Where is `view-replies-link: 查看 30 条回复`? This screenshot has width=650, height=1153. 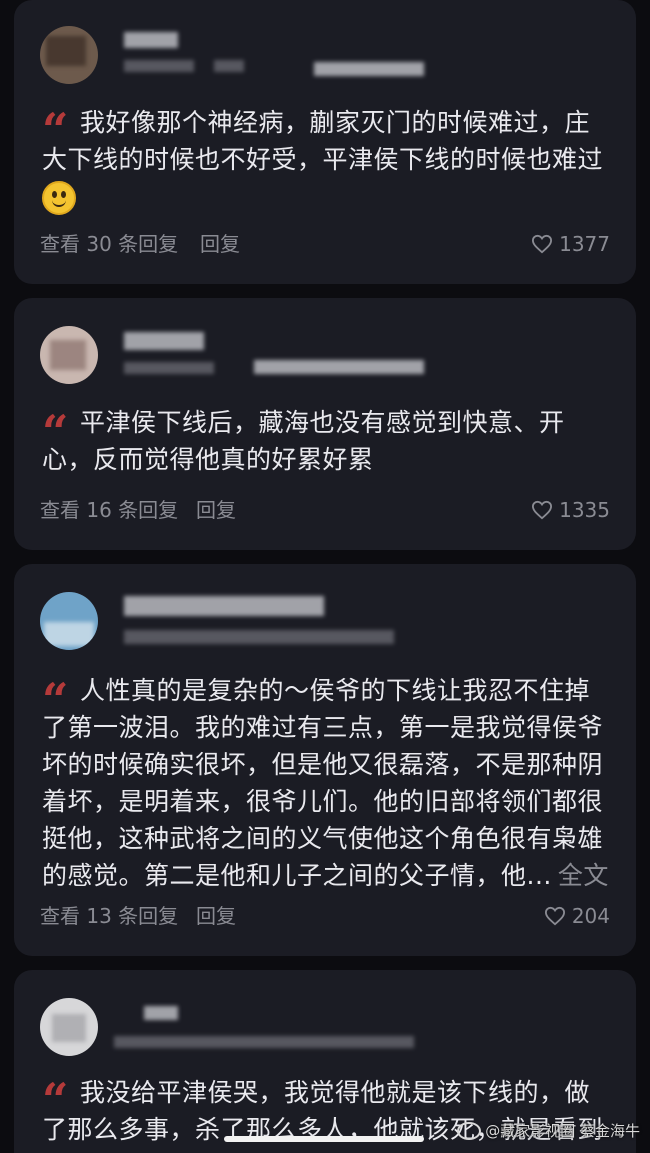
view-replies-link: 查看 30 条回复 is located at coordinates (109, 244).